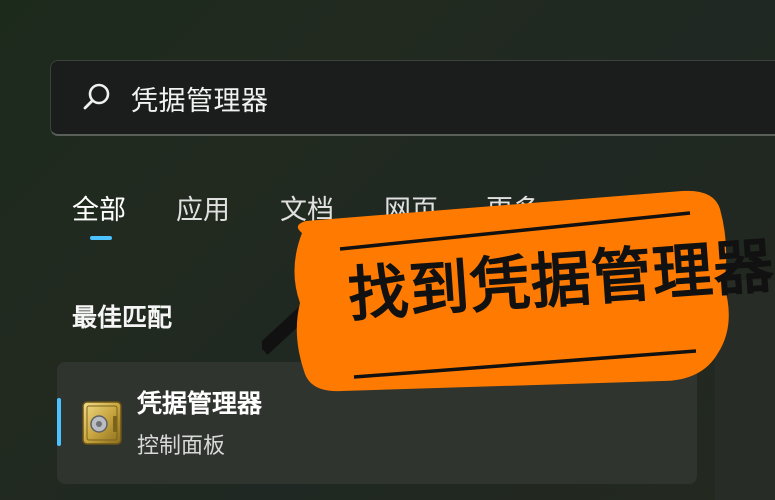 The width and height of the screenshot is (775, 500). What do you see at coordinates (102, 423) in the screenshot?
I see `credential-manager-safe-icon` at bounding box center [102, 423].